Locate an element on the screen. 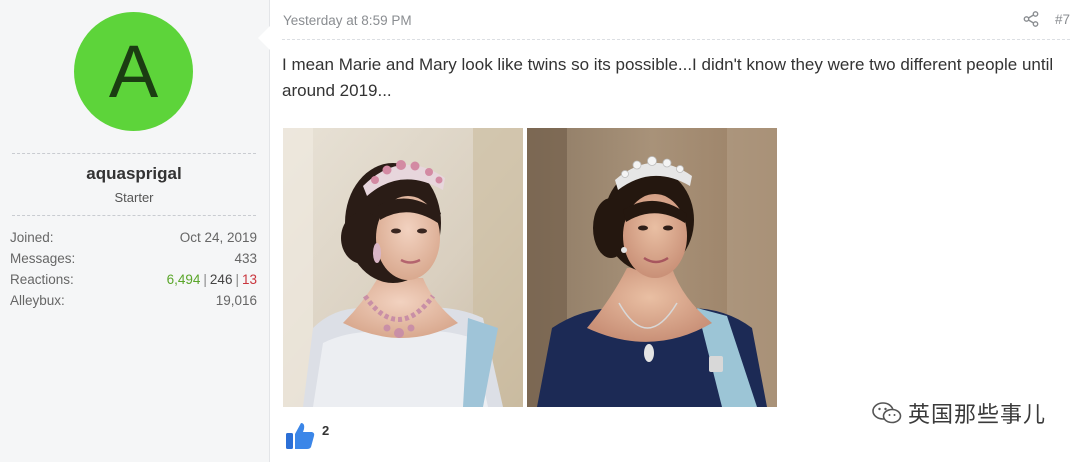  username-link: aquasprigal is located at coordinates (134, 174).